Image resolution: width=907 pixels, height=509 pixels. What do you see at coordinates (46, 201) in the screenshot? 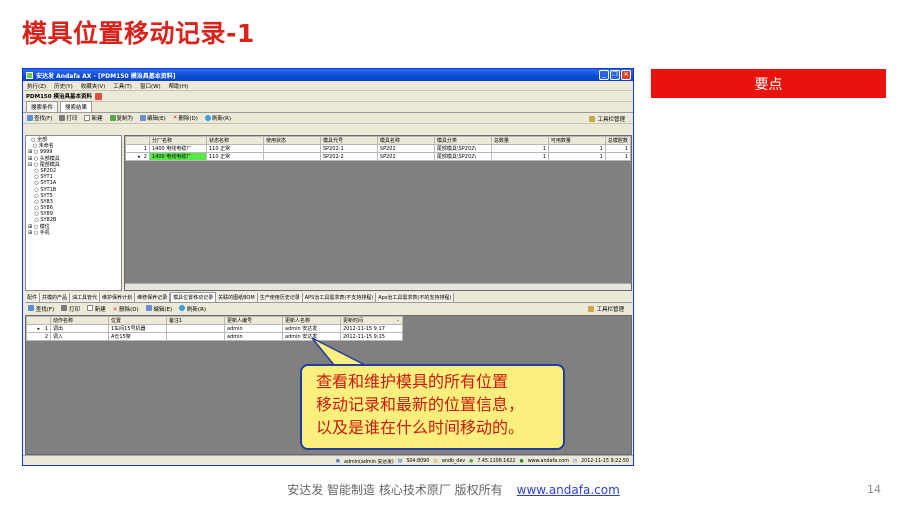
I see `tree-node-label: SY83` at bounding box center [46, 201].